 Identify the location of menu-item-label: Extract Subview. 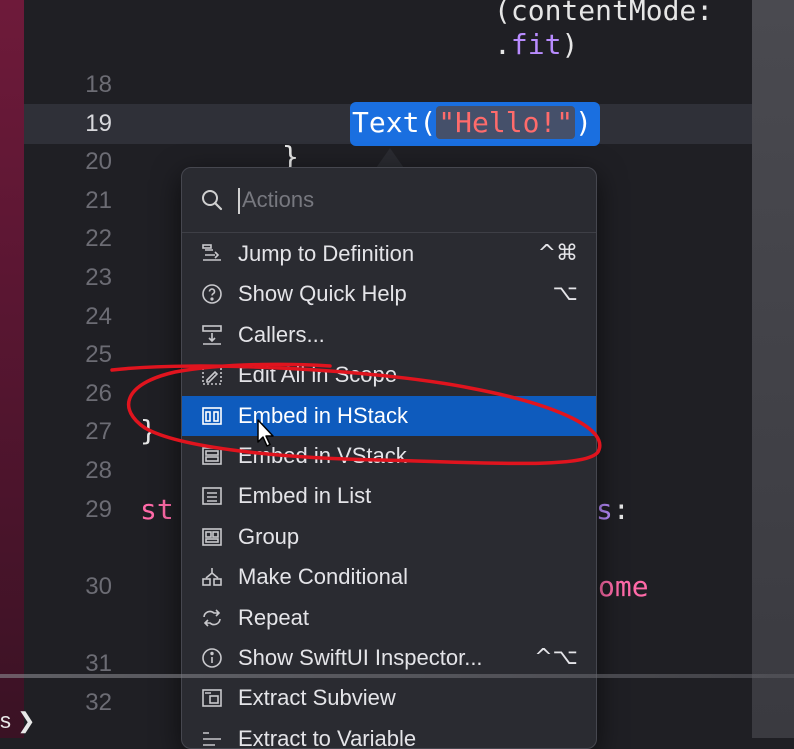
(317, 698).